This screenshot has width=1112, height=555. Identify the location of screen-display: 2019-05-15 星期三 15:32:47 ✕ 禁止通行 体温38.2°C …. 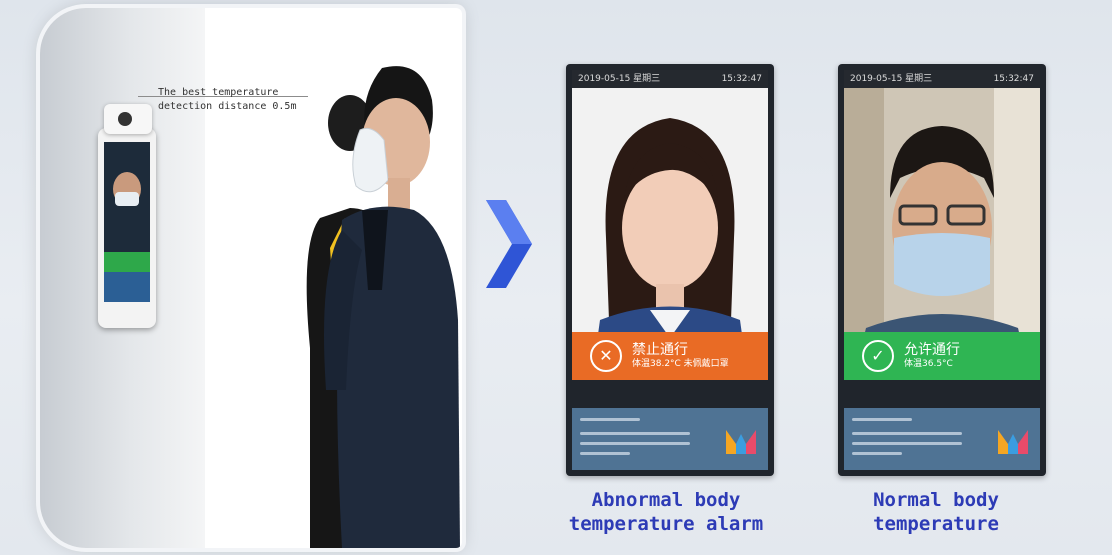
(670, 270).